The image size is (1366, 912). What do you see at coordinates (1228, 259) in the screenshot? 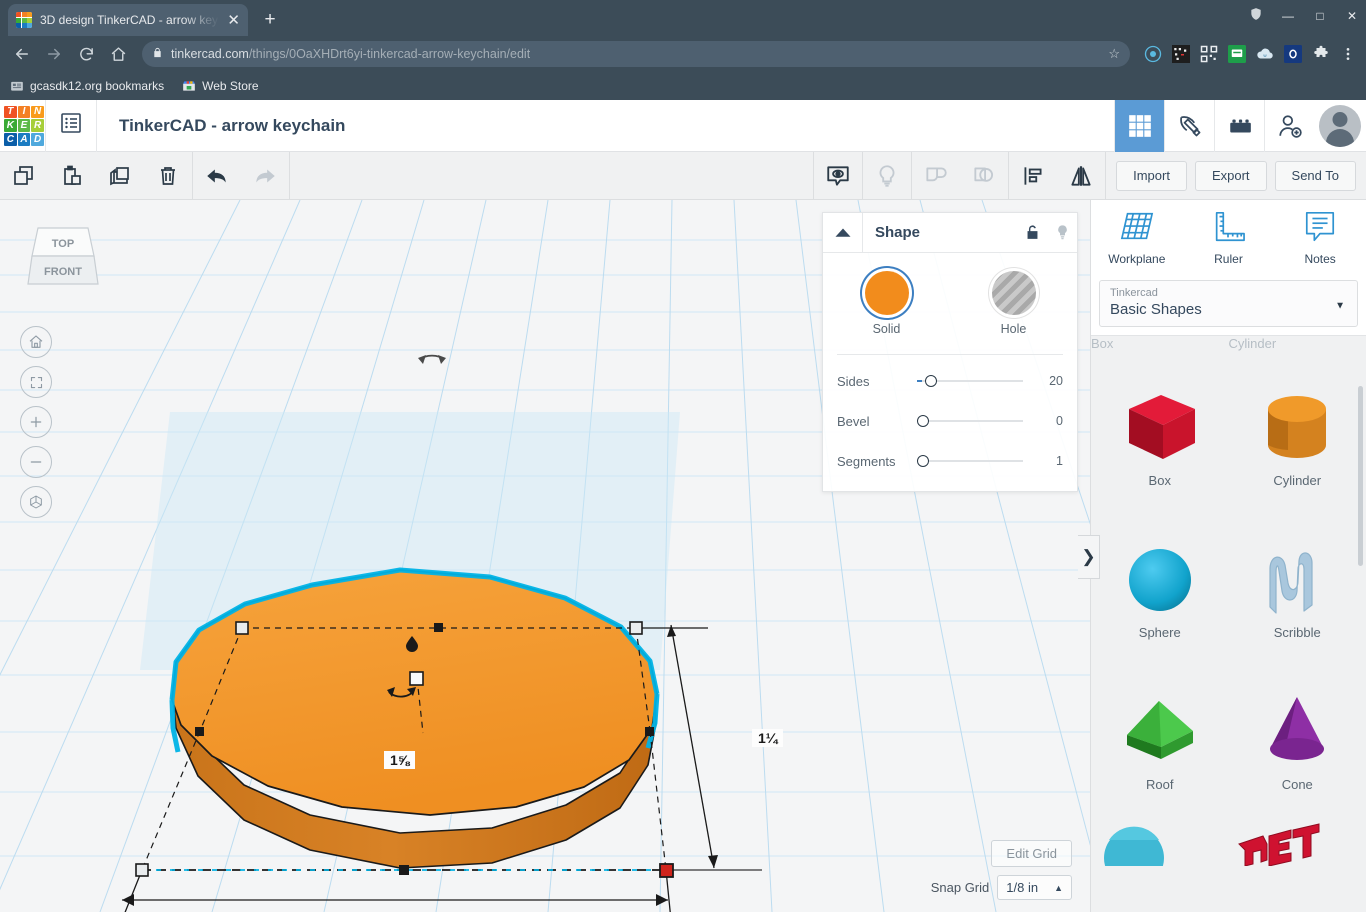
I see `ruler-label: Ruler` at bounding box center [1228, 259].